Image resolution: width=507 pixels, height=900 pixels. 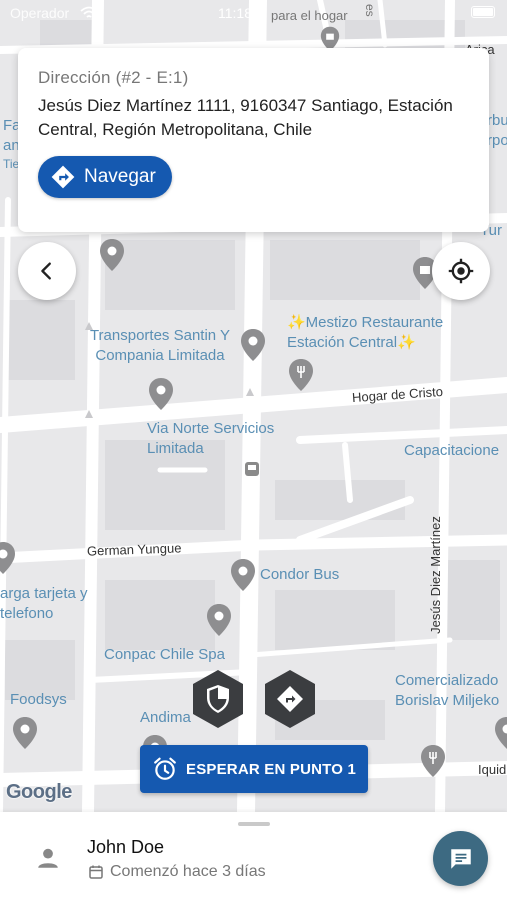 What do you see at coordinates (377, 333) in the screenshot?
I see `poi-label-mestizo: ✨Mestizo Restaurante Estación Central✨` at bounding box center [377, 333].